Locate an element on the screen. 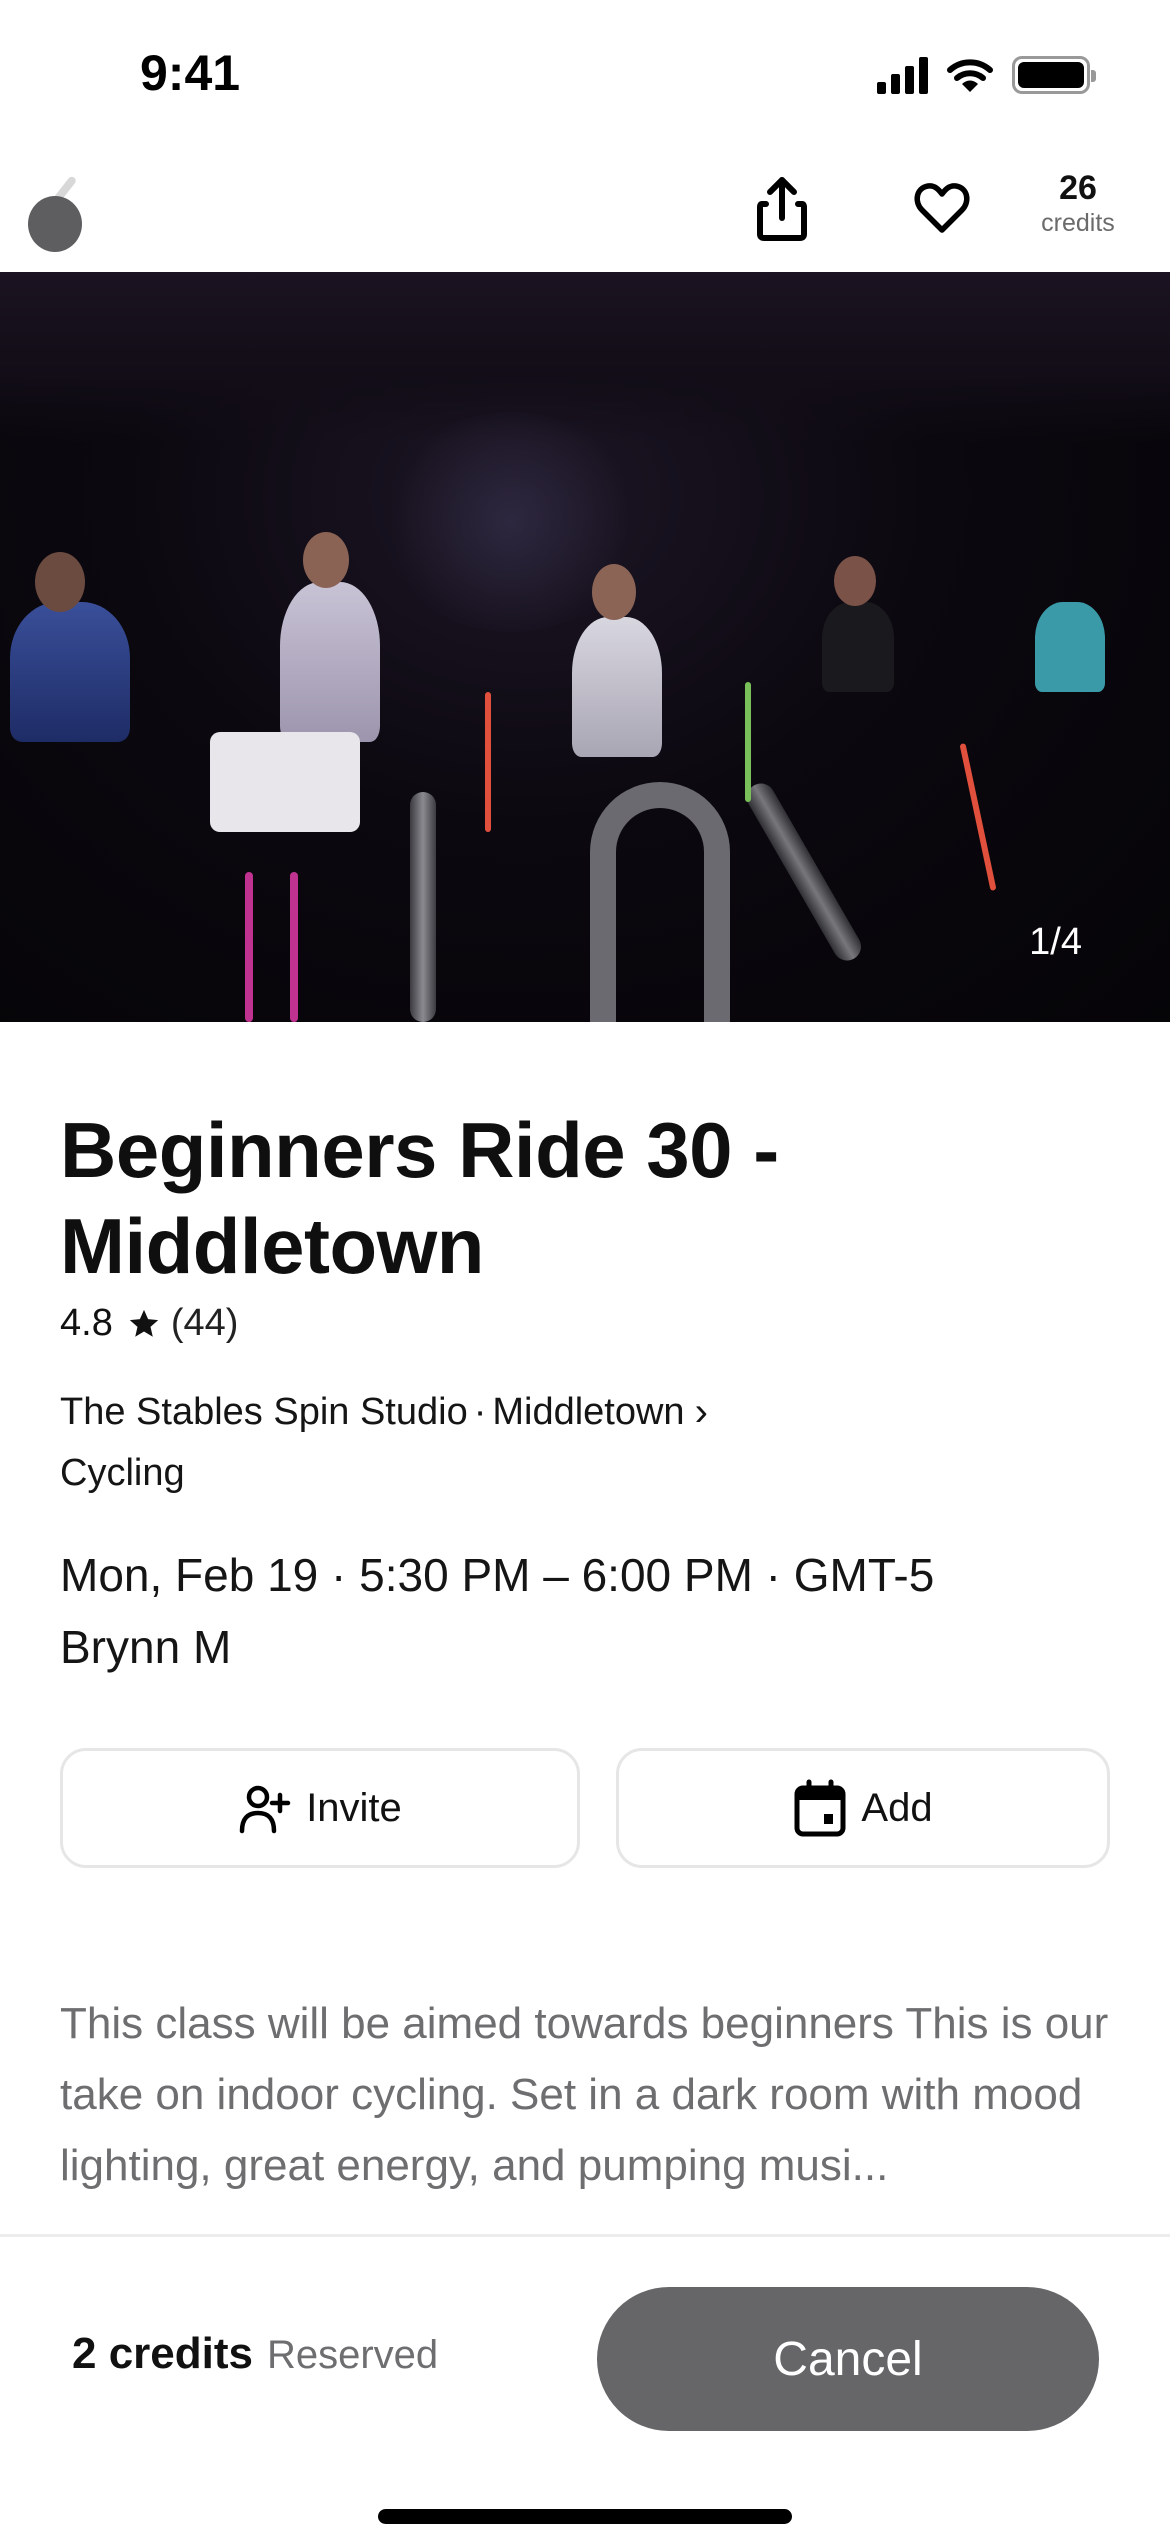 The width and height of the screenshot is (1170, 2532). status-time: 9:41 is located at coordinates (190, 73).